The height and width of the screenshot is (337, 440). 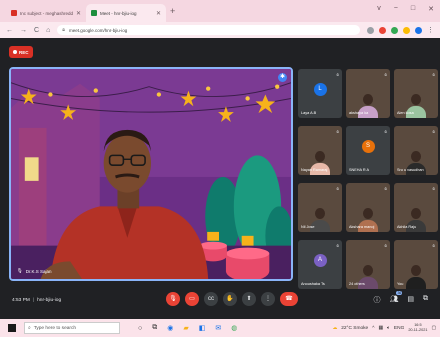 I want to click on forward-button: →, so click(x=23, y=30).